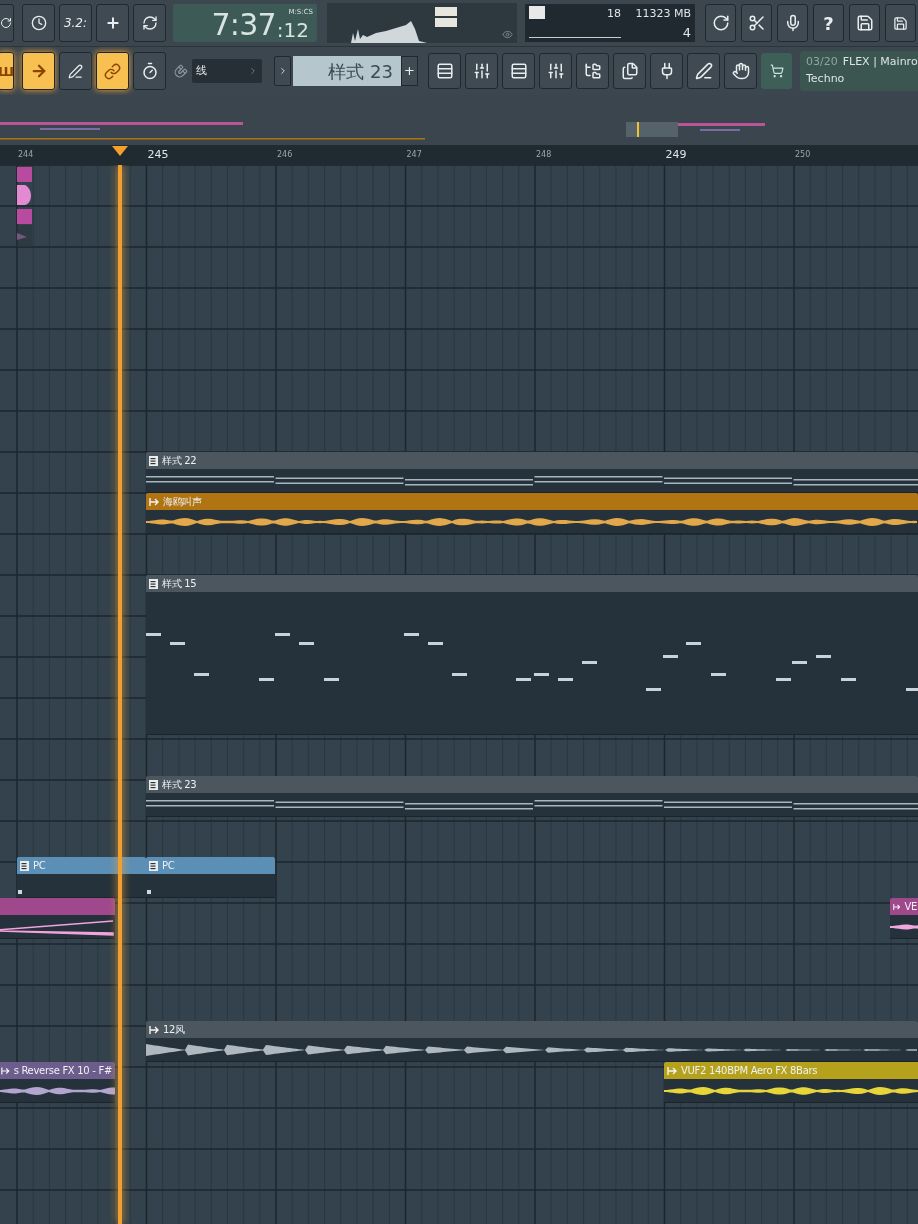 The width and height of the screenshot is (918, 1224). What do you see at coordinates (158, 154) in the screenshot?
I see `bar-number: 245` at bounding box center [158, 154].